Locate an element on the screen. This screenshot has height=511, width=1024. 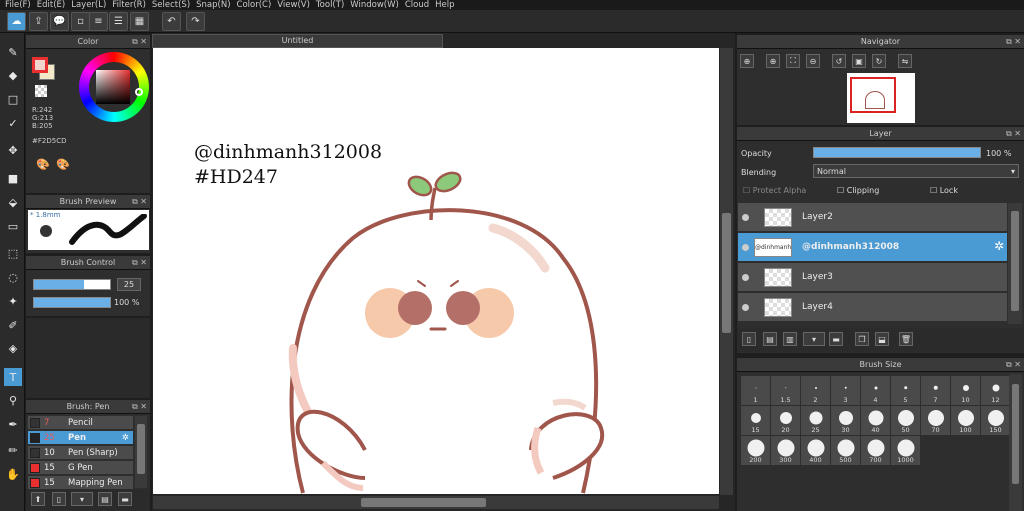
brush-size-cell: 15 is located at coordinates (755, 420).